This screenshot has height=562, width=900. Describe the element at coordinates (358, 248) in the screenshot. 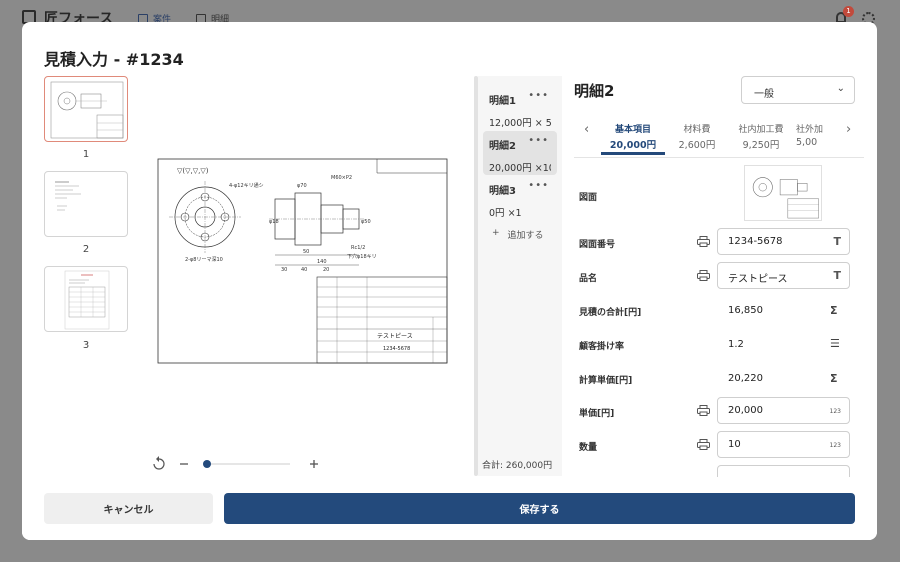

I see `drawing-dim: Rc1/2` at that location.